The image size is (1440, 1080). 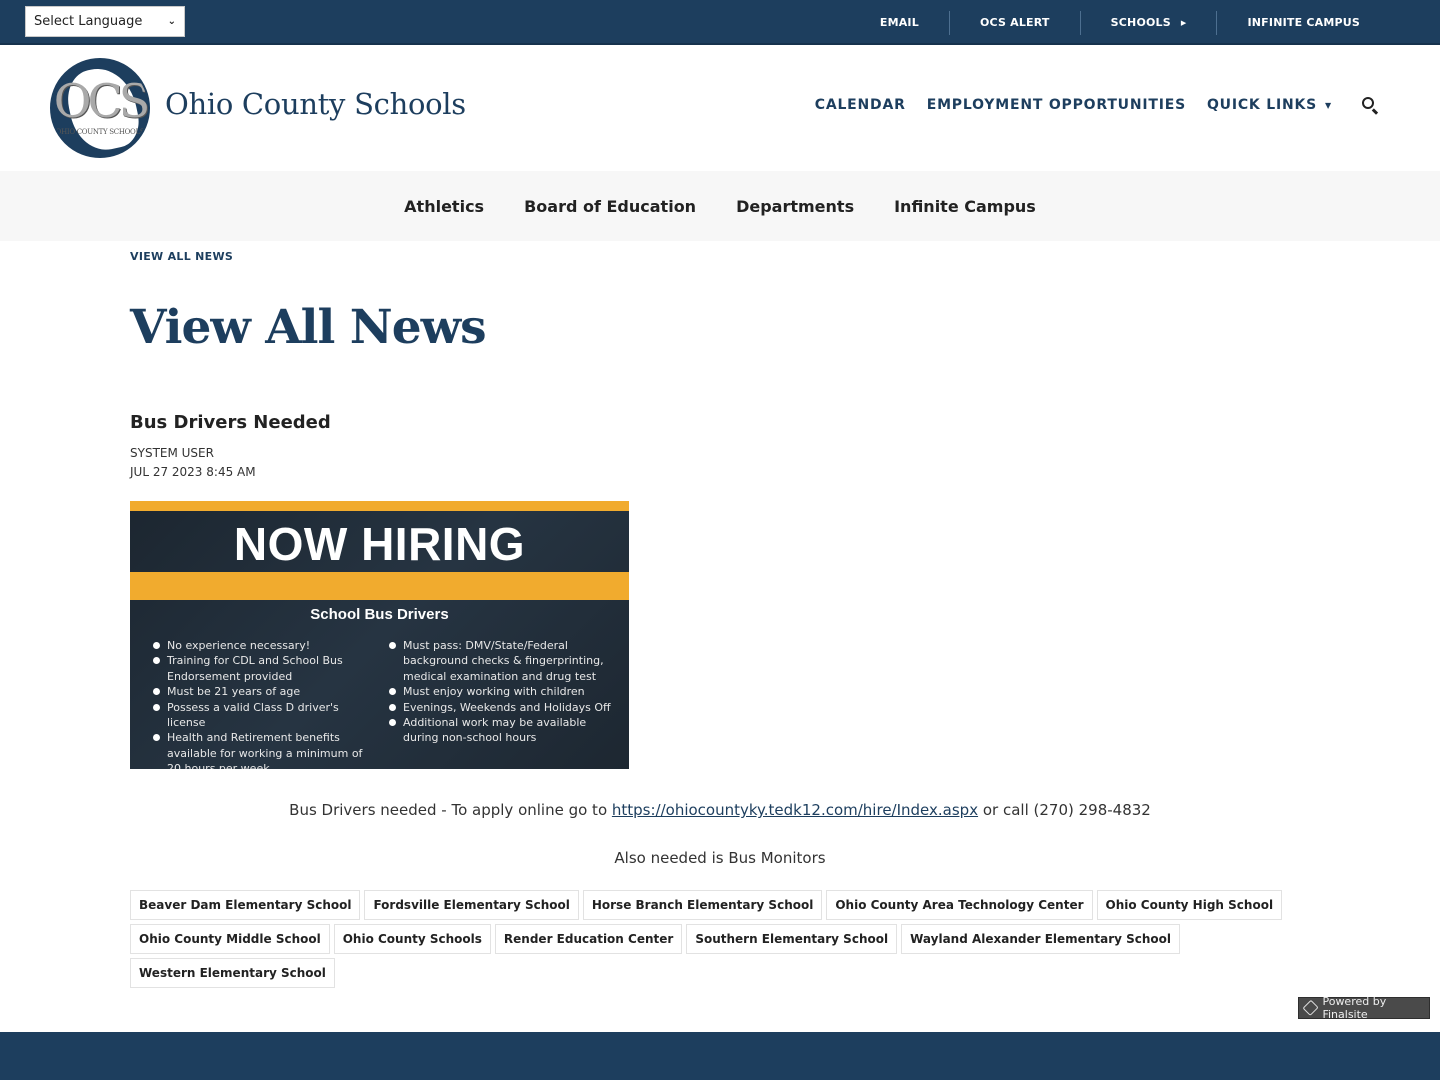 I want to click on post-body-monitors: Also needed is Bus Monitors, so click(x=720, y=858).